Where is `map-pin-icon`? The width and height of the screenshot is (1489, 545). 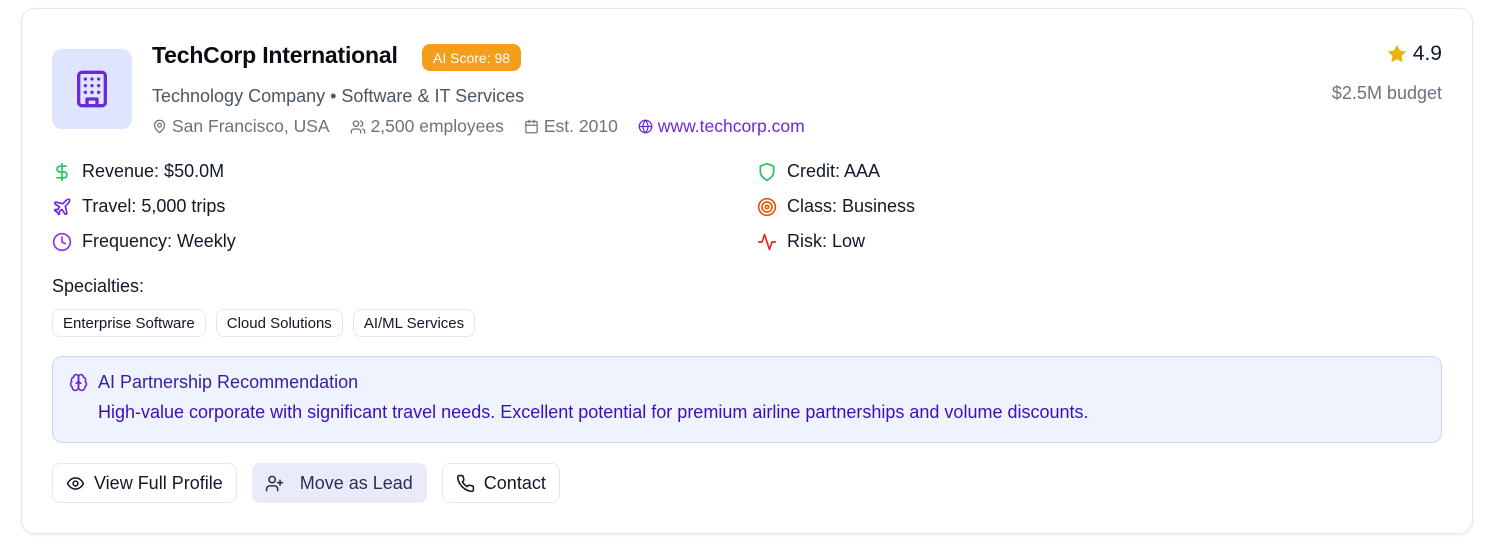 map-pin-icon is located at coordinates (159, 126).